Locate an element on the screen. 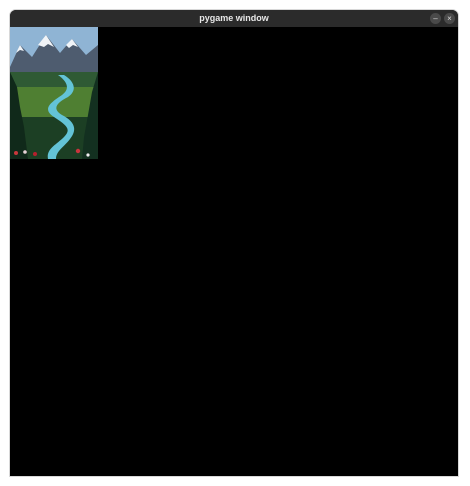 The width and height of the screenshot is (470, 486). minimize-icon: – is located at coordinates (435, 18).